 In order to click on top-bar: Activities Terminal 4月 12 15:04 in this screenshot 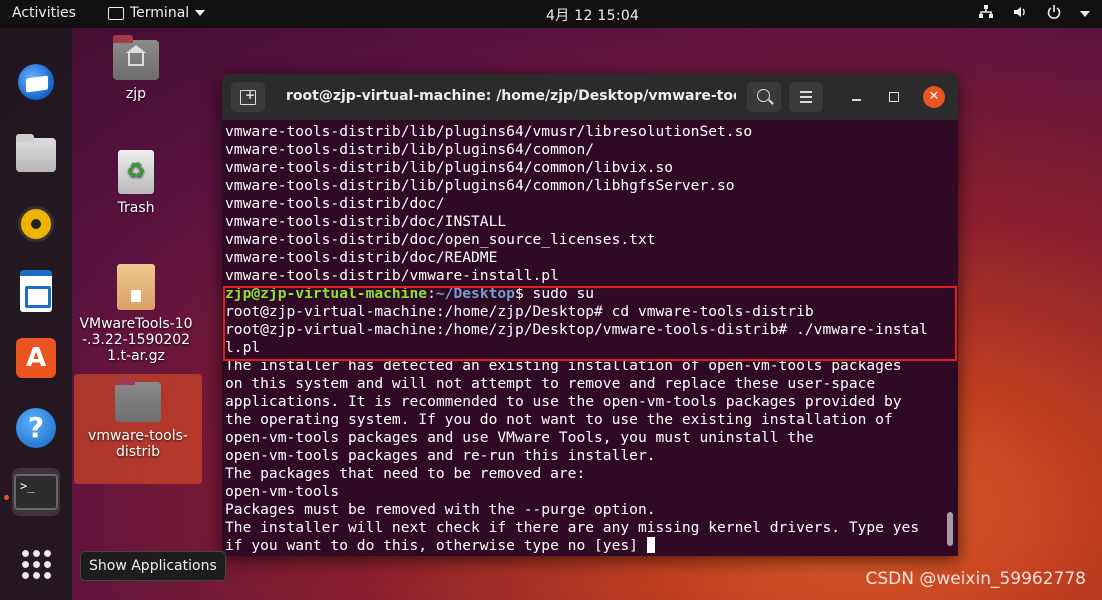, I will do `click(551, 14)`.